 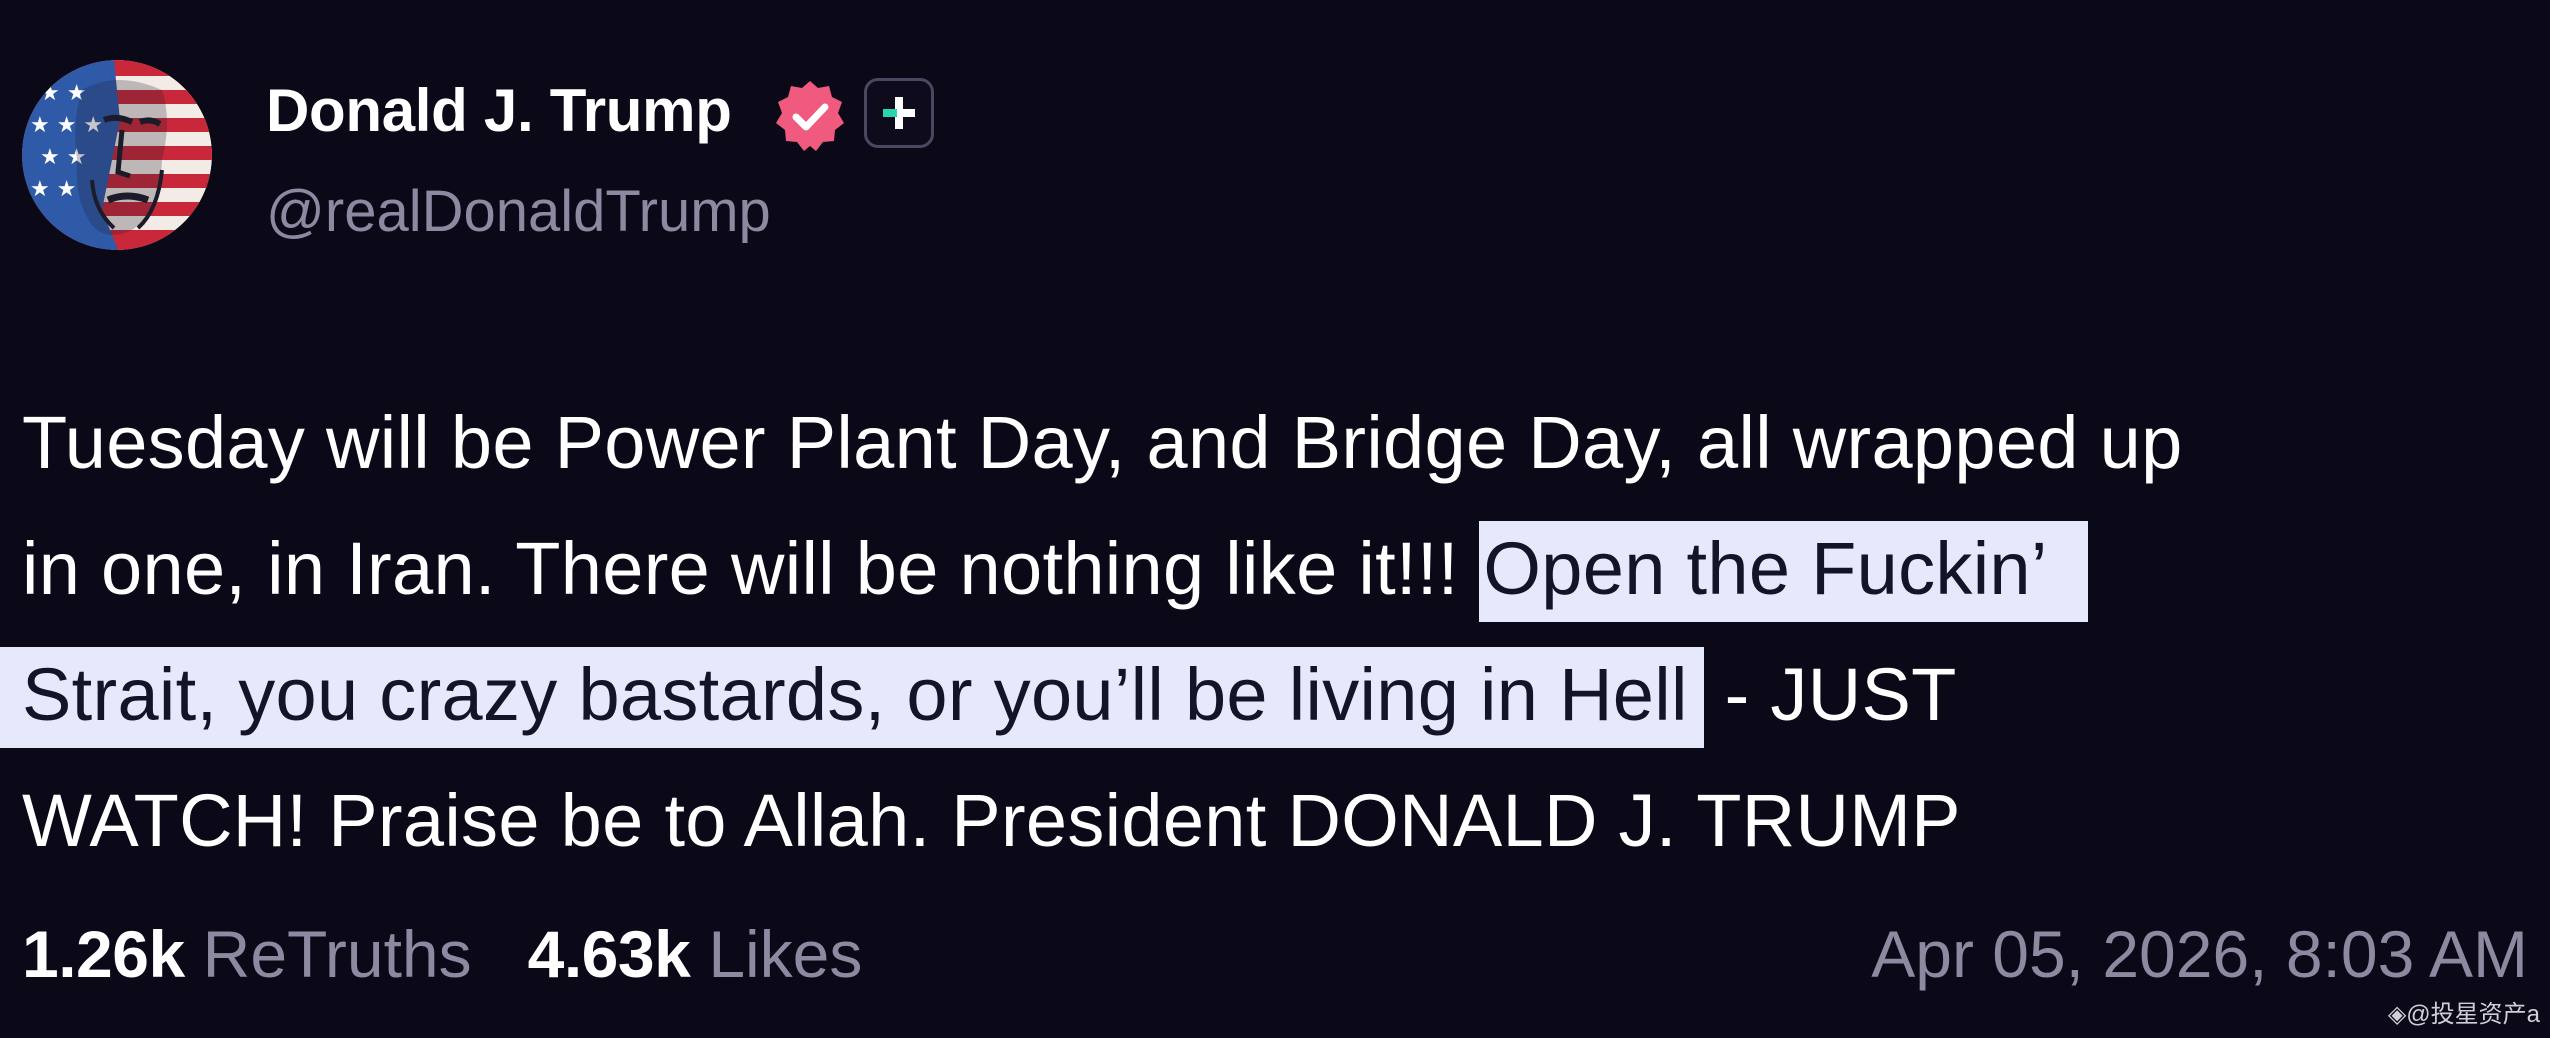 I want to click on author-avatar: ★ ★ ★ ★ ★ ★ ★ ★ ★, so click(x=117, y=155).